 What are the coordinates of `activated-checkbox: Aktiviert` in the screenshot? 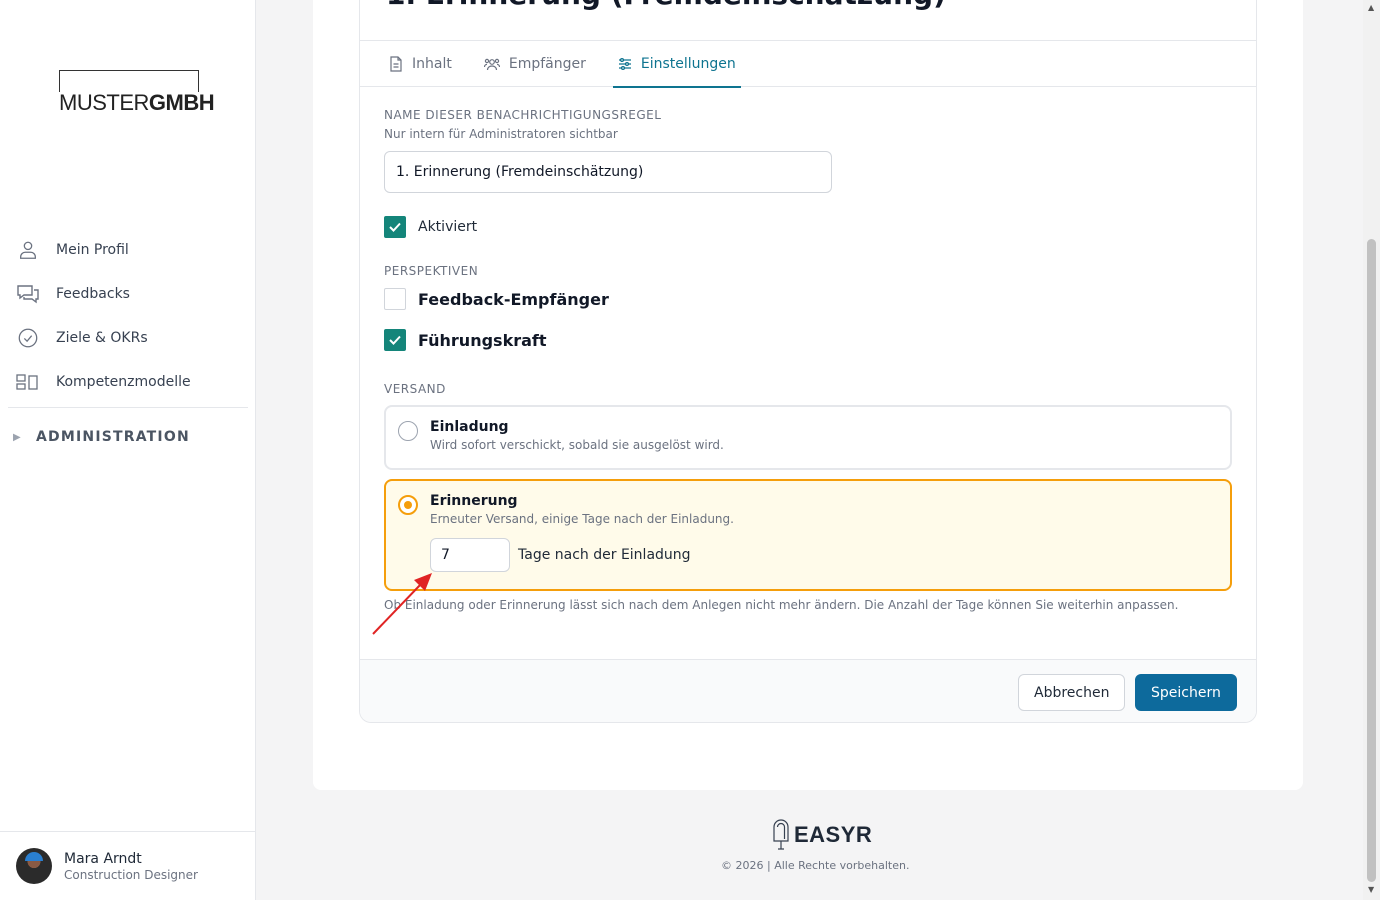 It's located at (430, 227).